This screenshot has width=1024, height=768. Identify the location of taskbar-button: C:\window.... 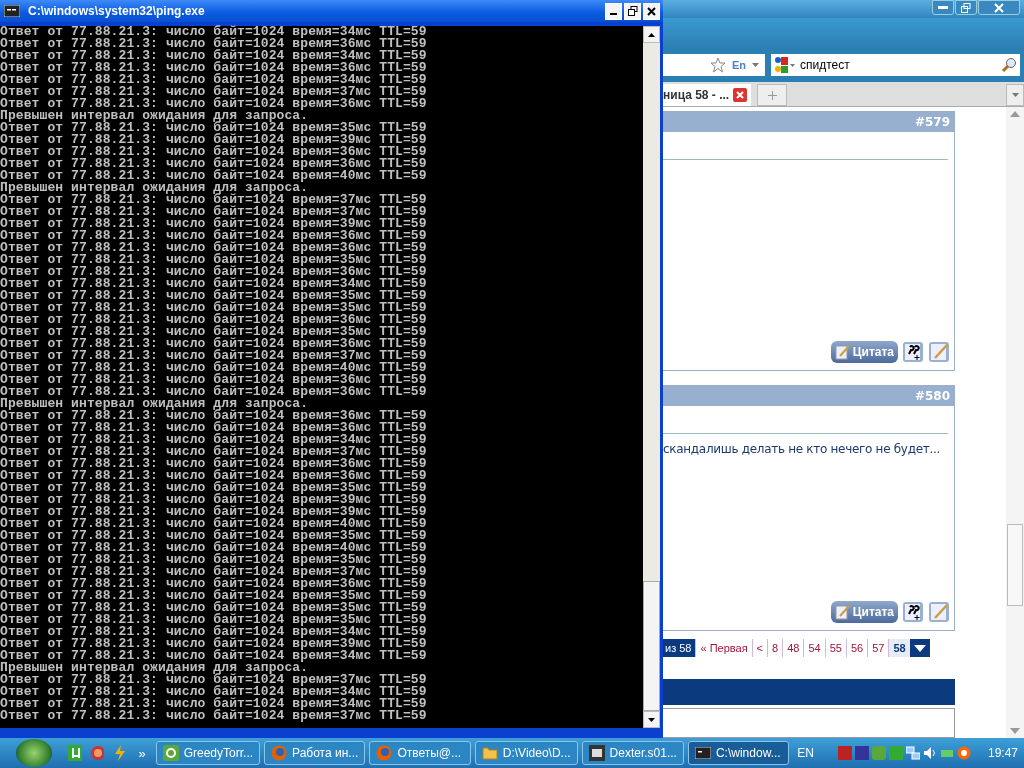
(738, 753).